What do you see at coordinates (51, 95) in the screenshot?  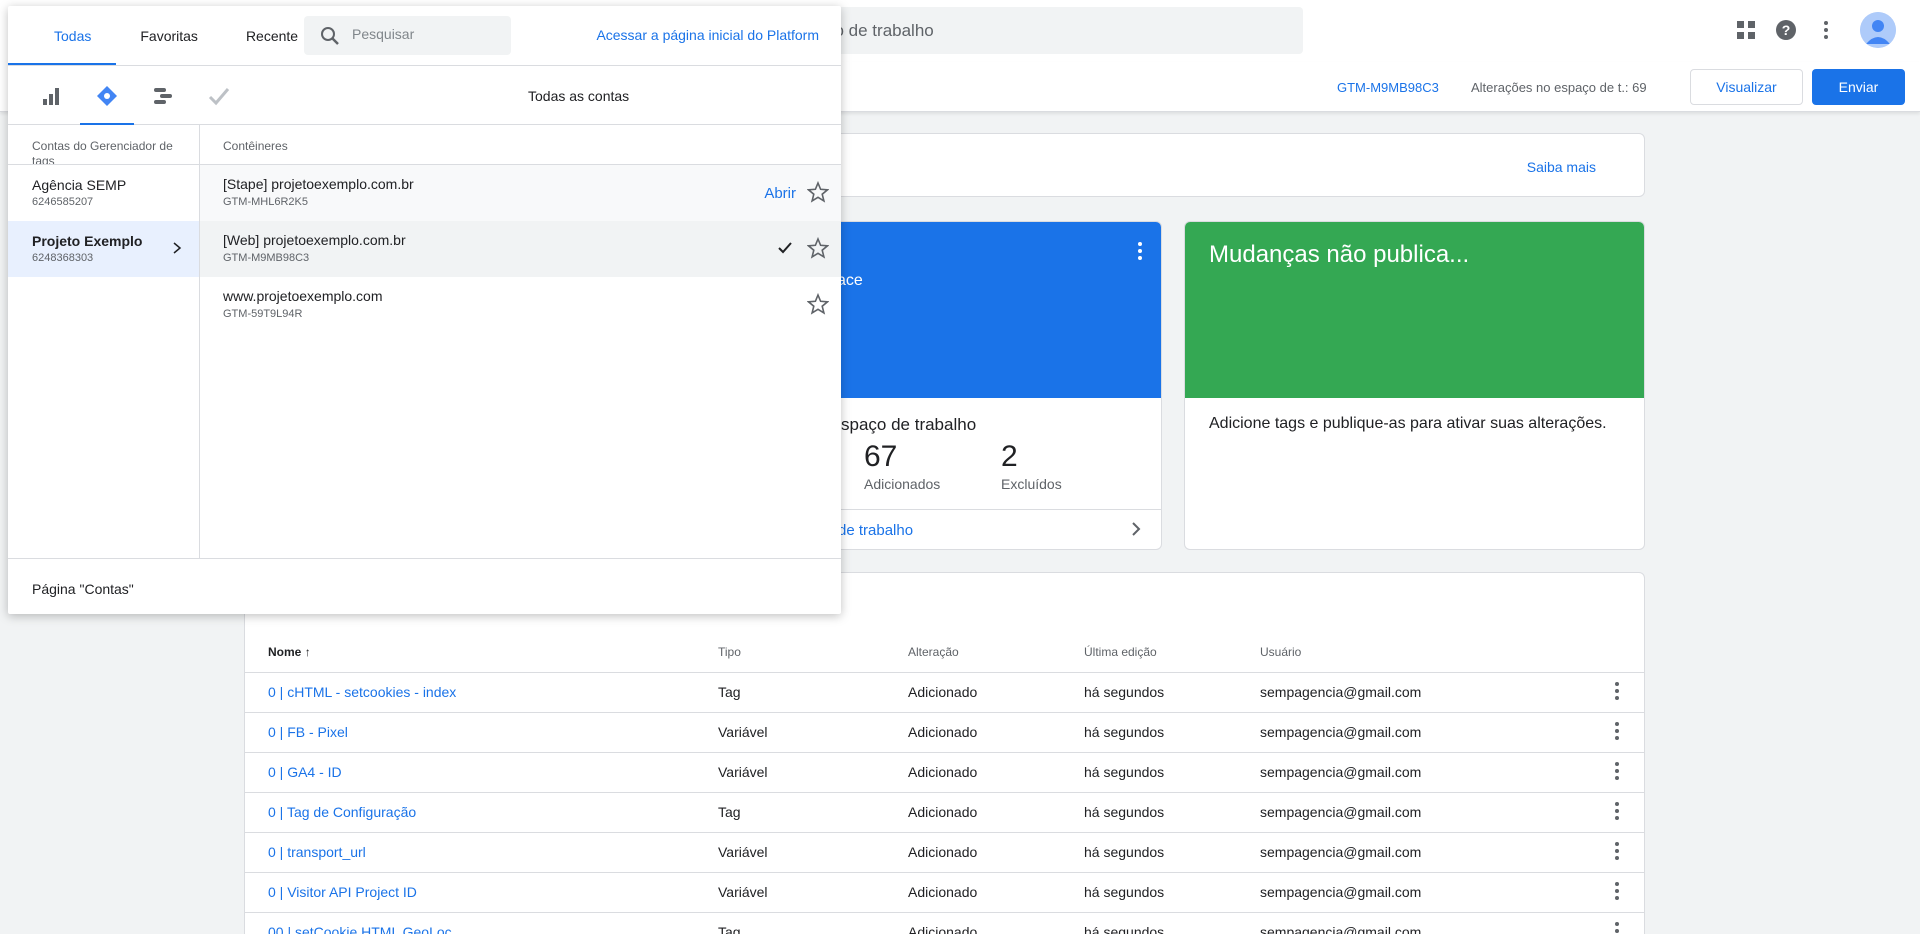 I see `analytics-icon` at bounding box center [51, 95].